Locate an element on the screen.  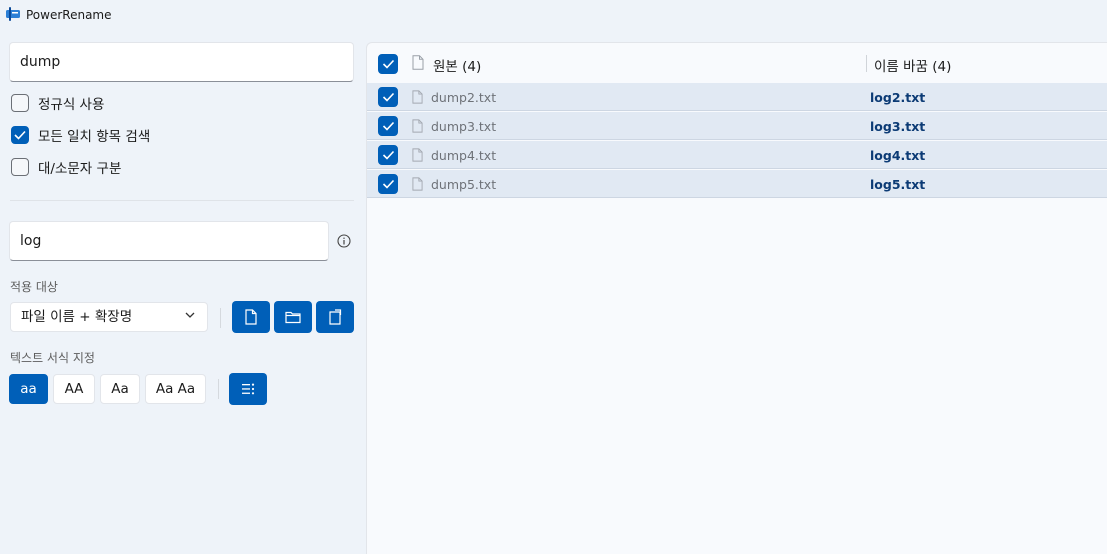
renamed-filename: log2.txt is located at coordinates (898, 97).